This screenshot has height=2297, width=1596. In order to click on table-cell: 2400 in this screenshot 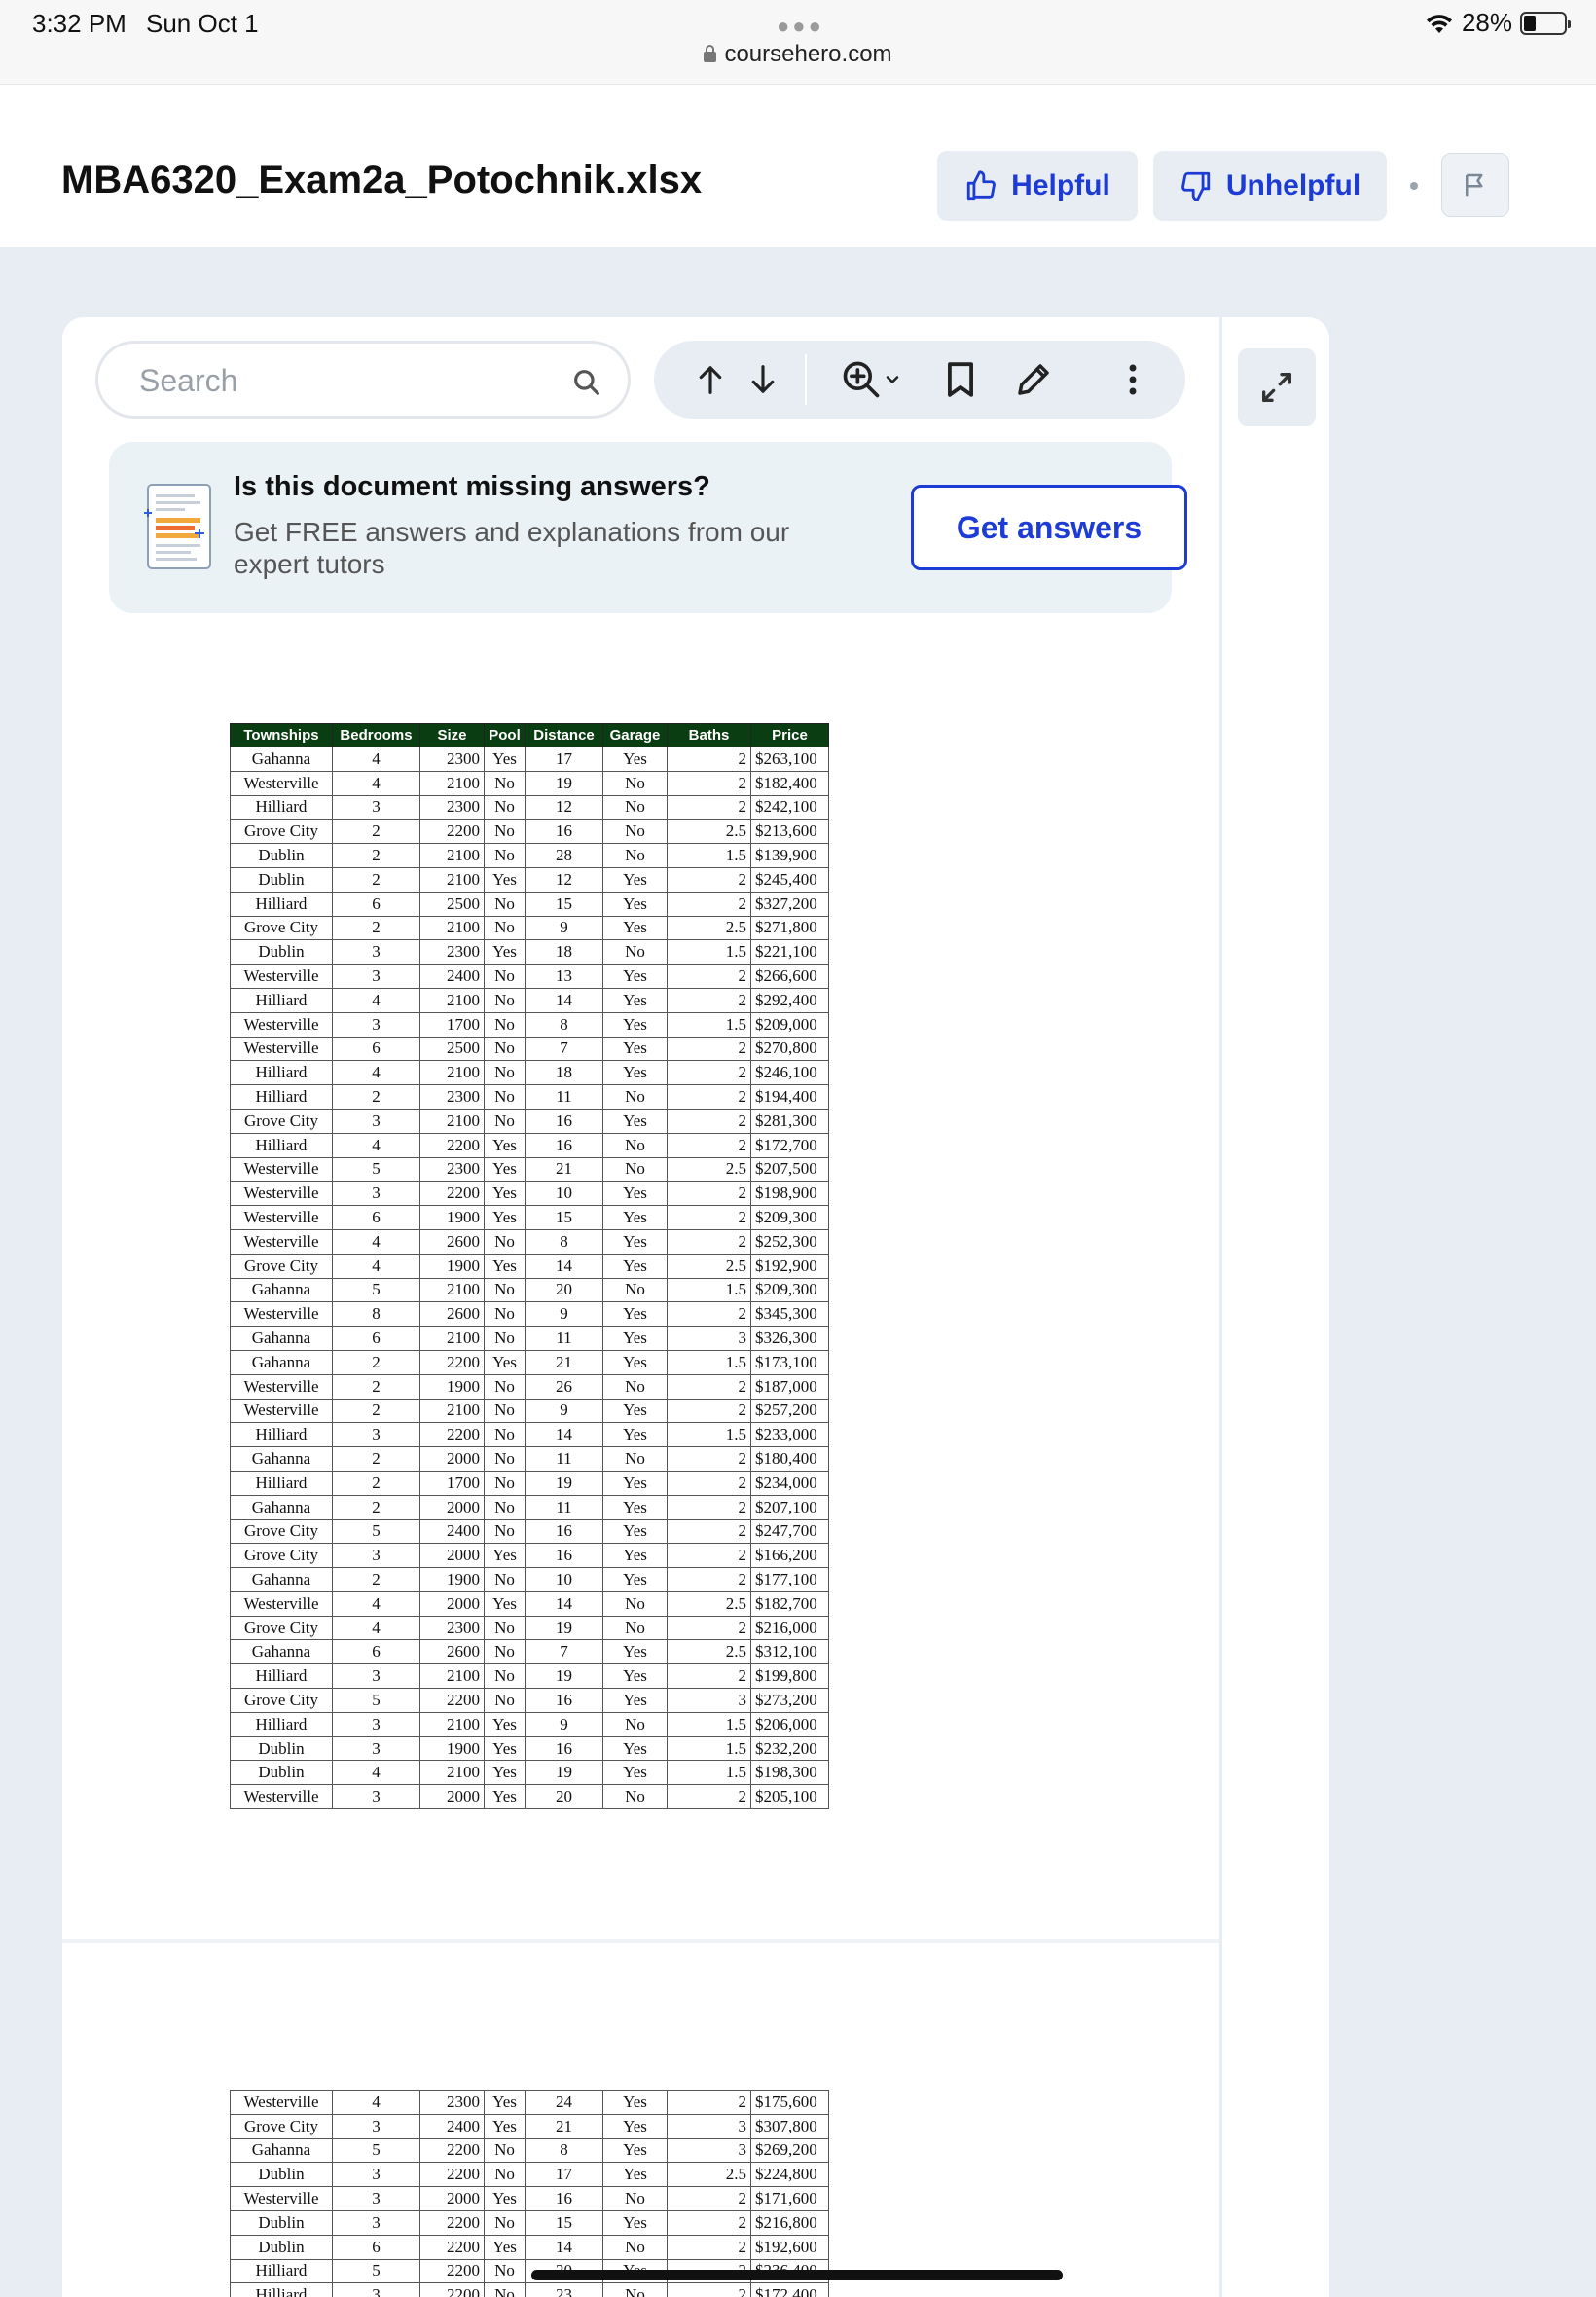, I will do `click(452, 2126)`.